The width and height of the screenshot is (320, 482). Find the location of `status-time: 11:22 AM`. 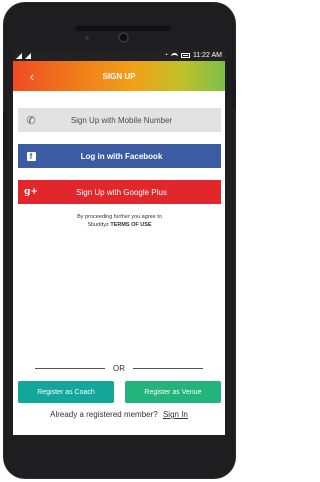

status-time: 11:22 AM is located at coordinates (207, 55).